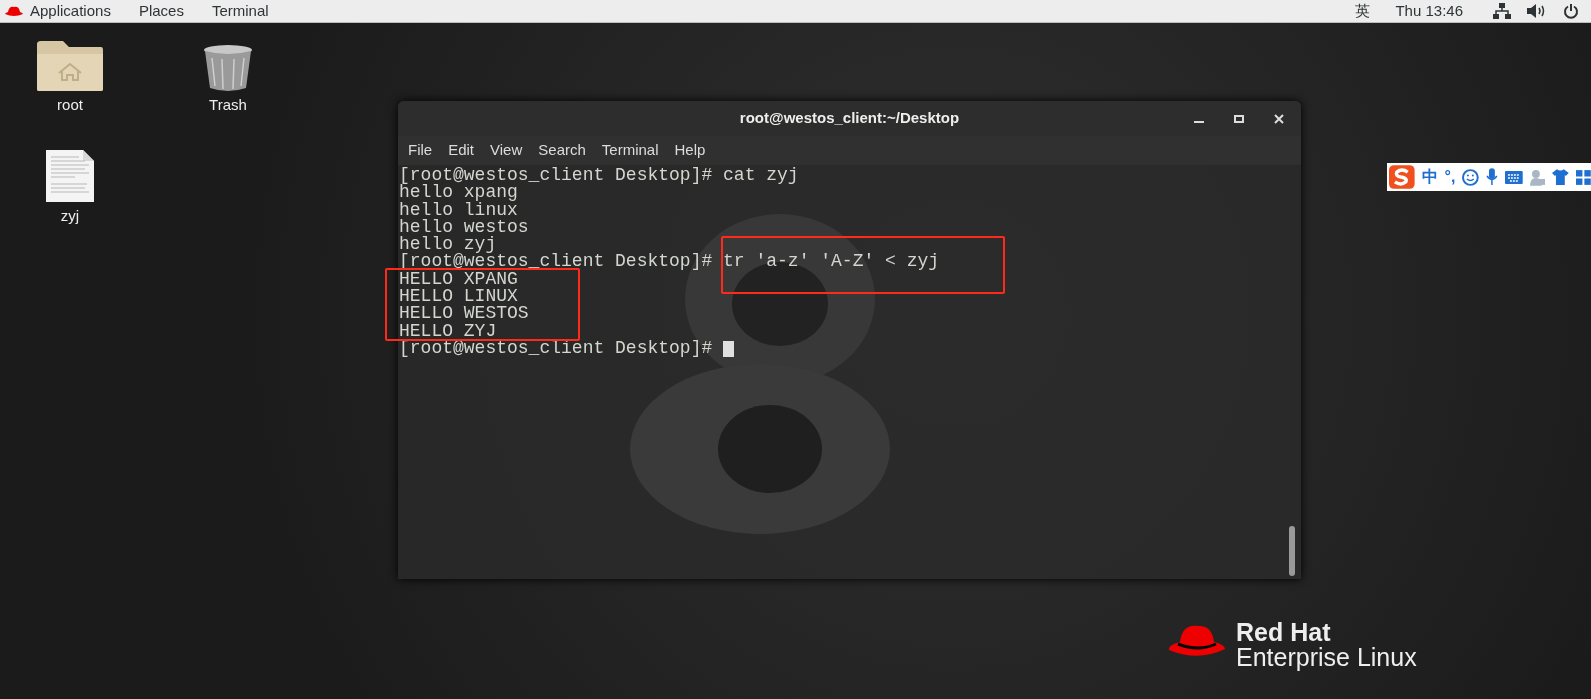 This screenshot has width=1591, height=699. I want to click on menu-item: Search, so click(562, 150).